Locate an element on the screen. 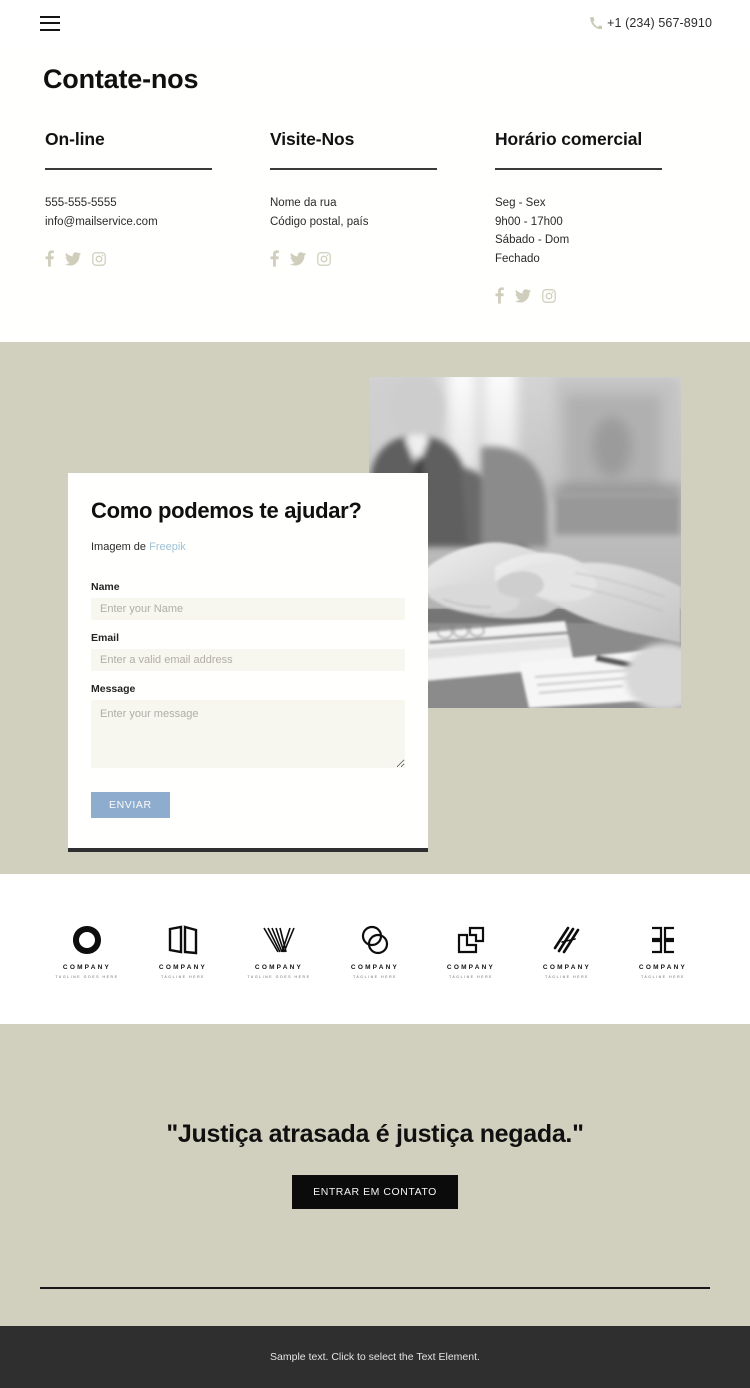 Image resolution: width=750 pixels, height=1388 pixels. image-credit-prefix: Imagem de is located at coordinates (119, 547).